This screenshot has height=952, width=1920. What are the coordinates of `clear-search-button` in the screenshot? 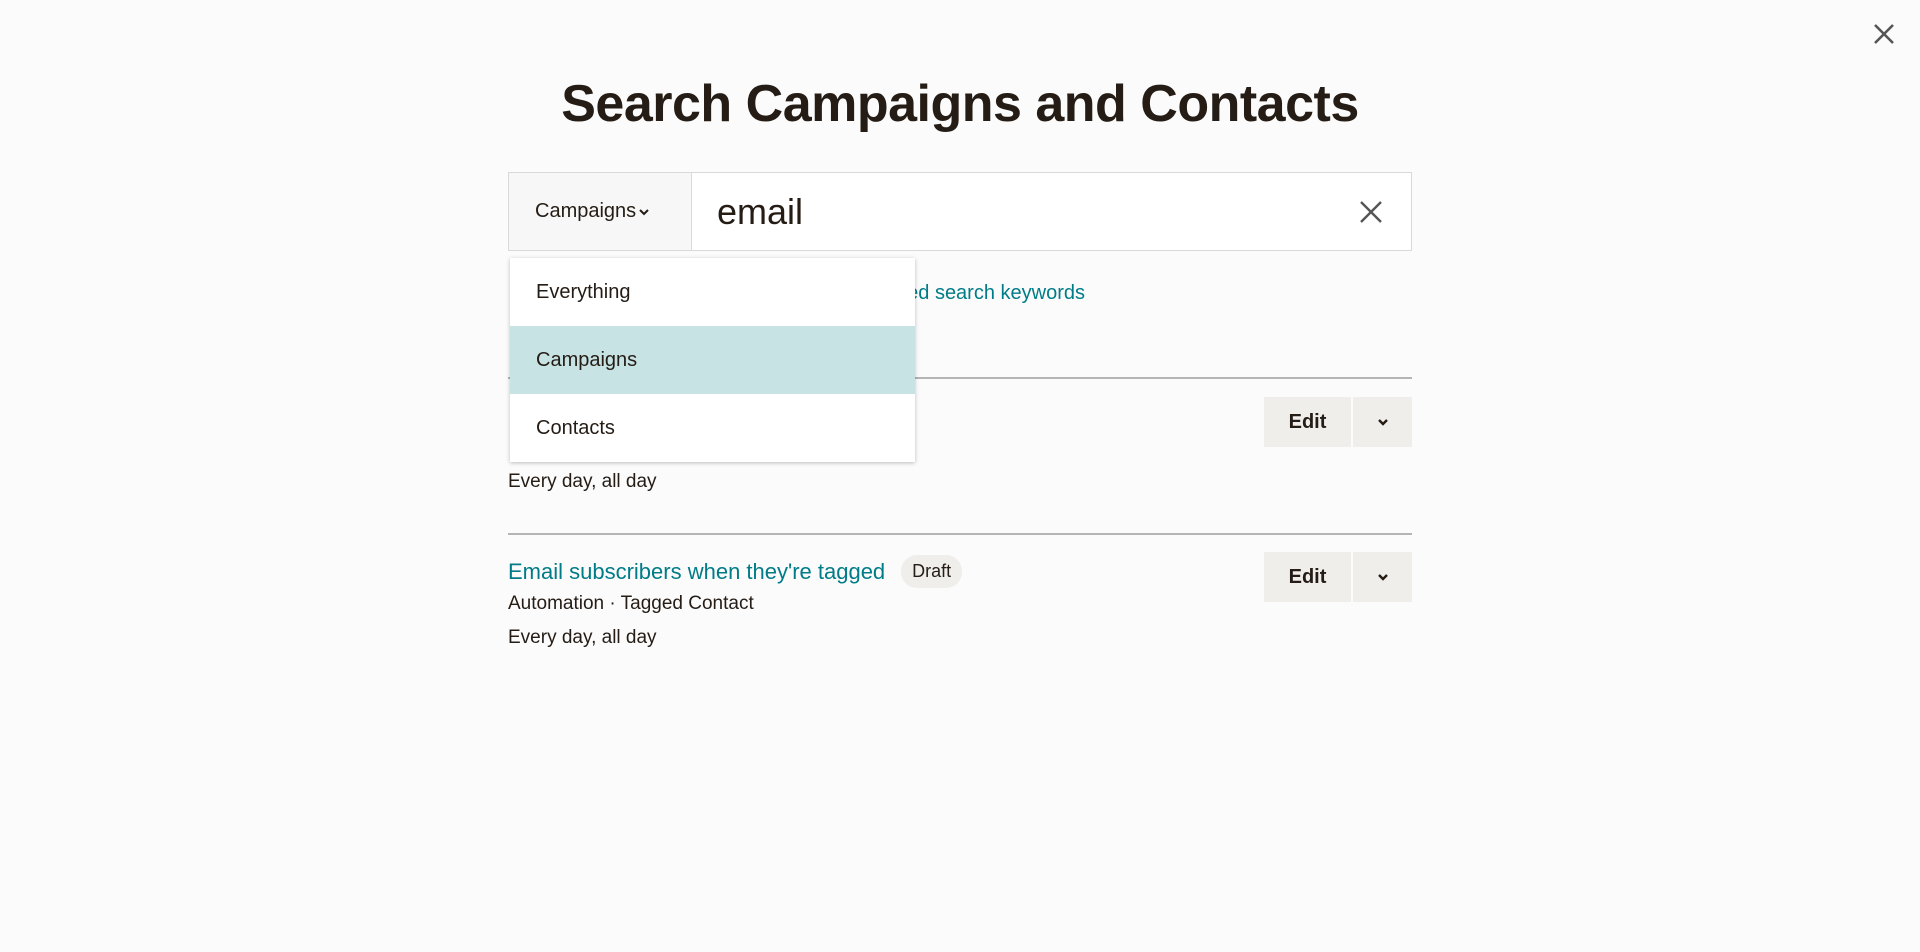 It's located at (1371, 211).